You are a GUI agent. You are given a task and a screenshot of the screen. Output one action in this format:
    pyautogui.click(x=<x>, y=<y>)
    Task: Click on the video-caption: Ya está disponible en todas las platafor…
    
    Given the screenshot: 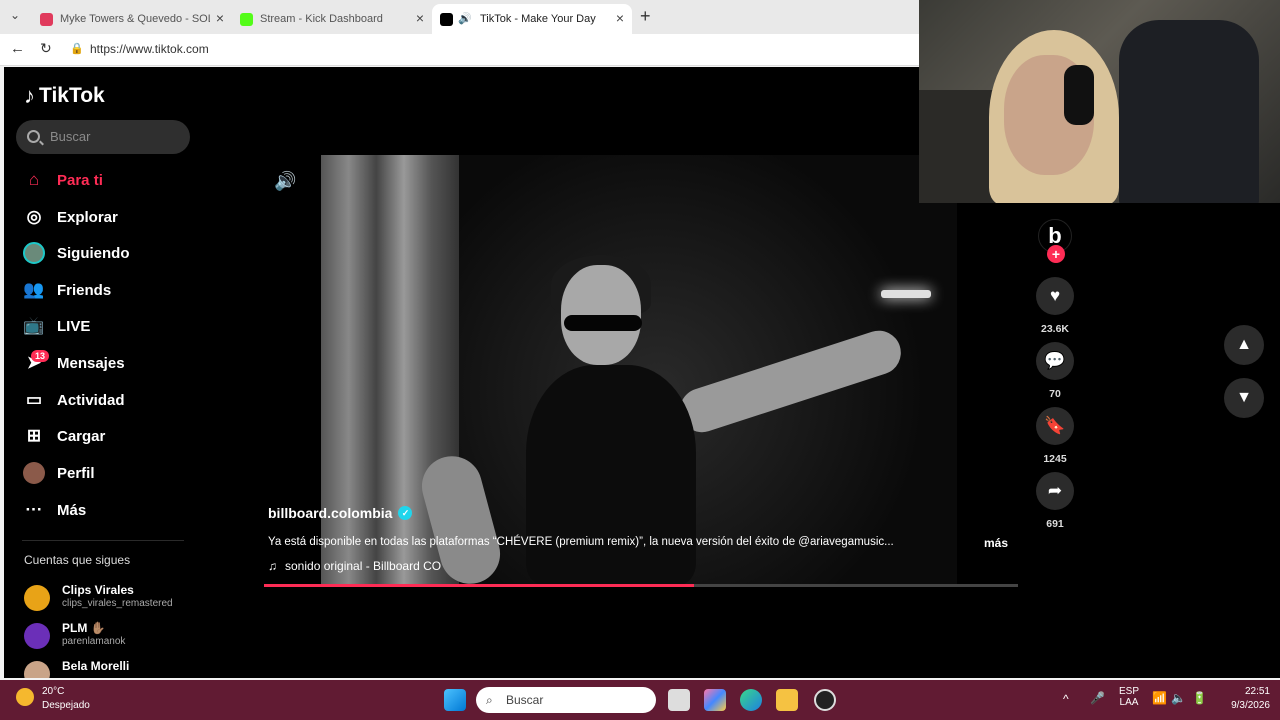 What is the action you would take?
    pyautogui.click(x=581, y=542)
    